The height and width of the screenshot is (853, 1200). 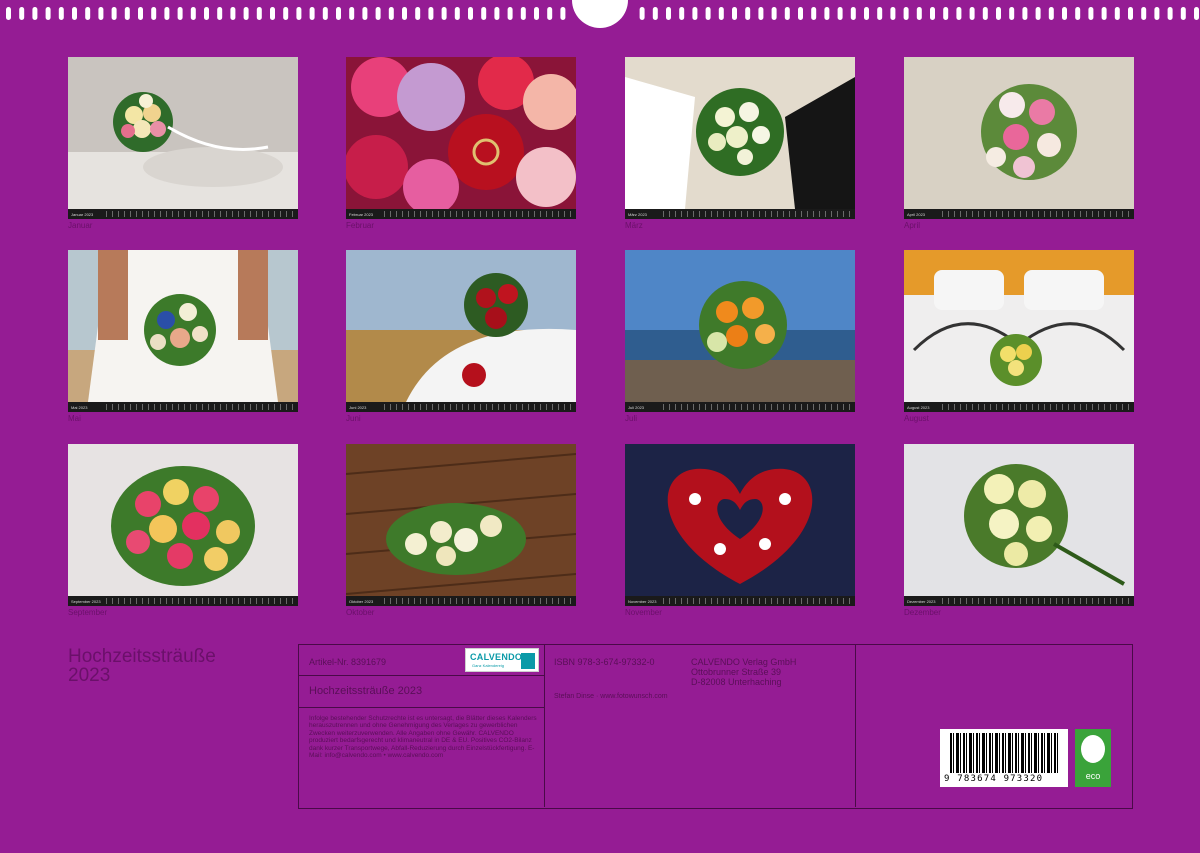 What do you see at coordinates (360, 225) in the screenshot?
I see `month-caption: Februar` at bounding box center [360, 225].